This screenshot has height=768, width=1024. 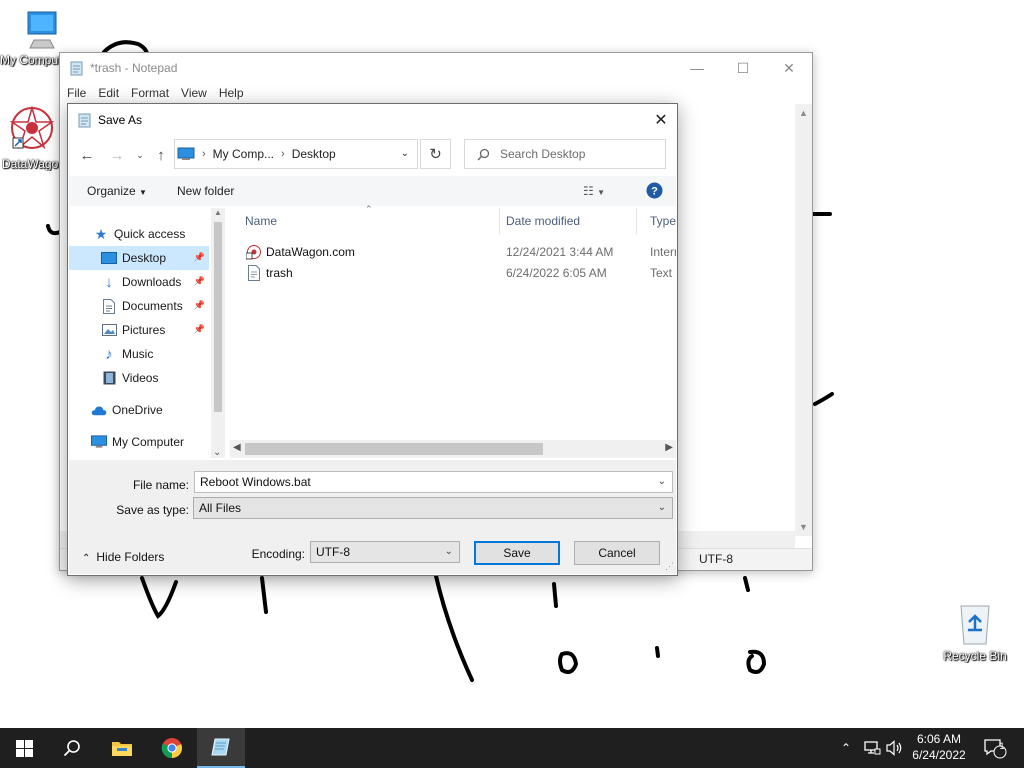 I want to click on search-box, so click(x=565, y=154).